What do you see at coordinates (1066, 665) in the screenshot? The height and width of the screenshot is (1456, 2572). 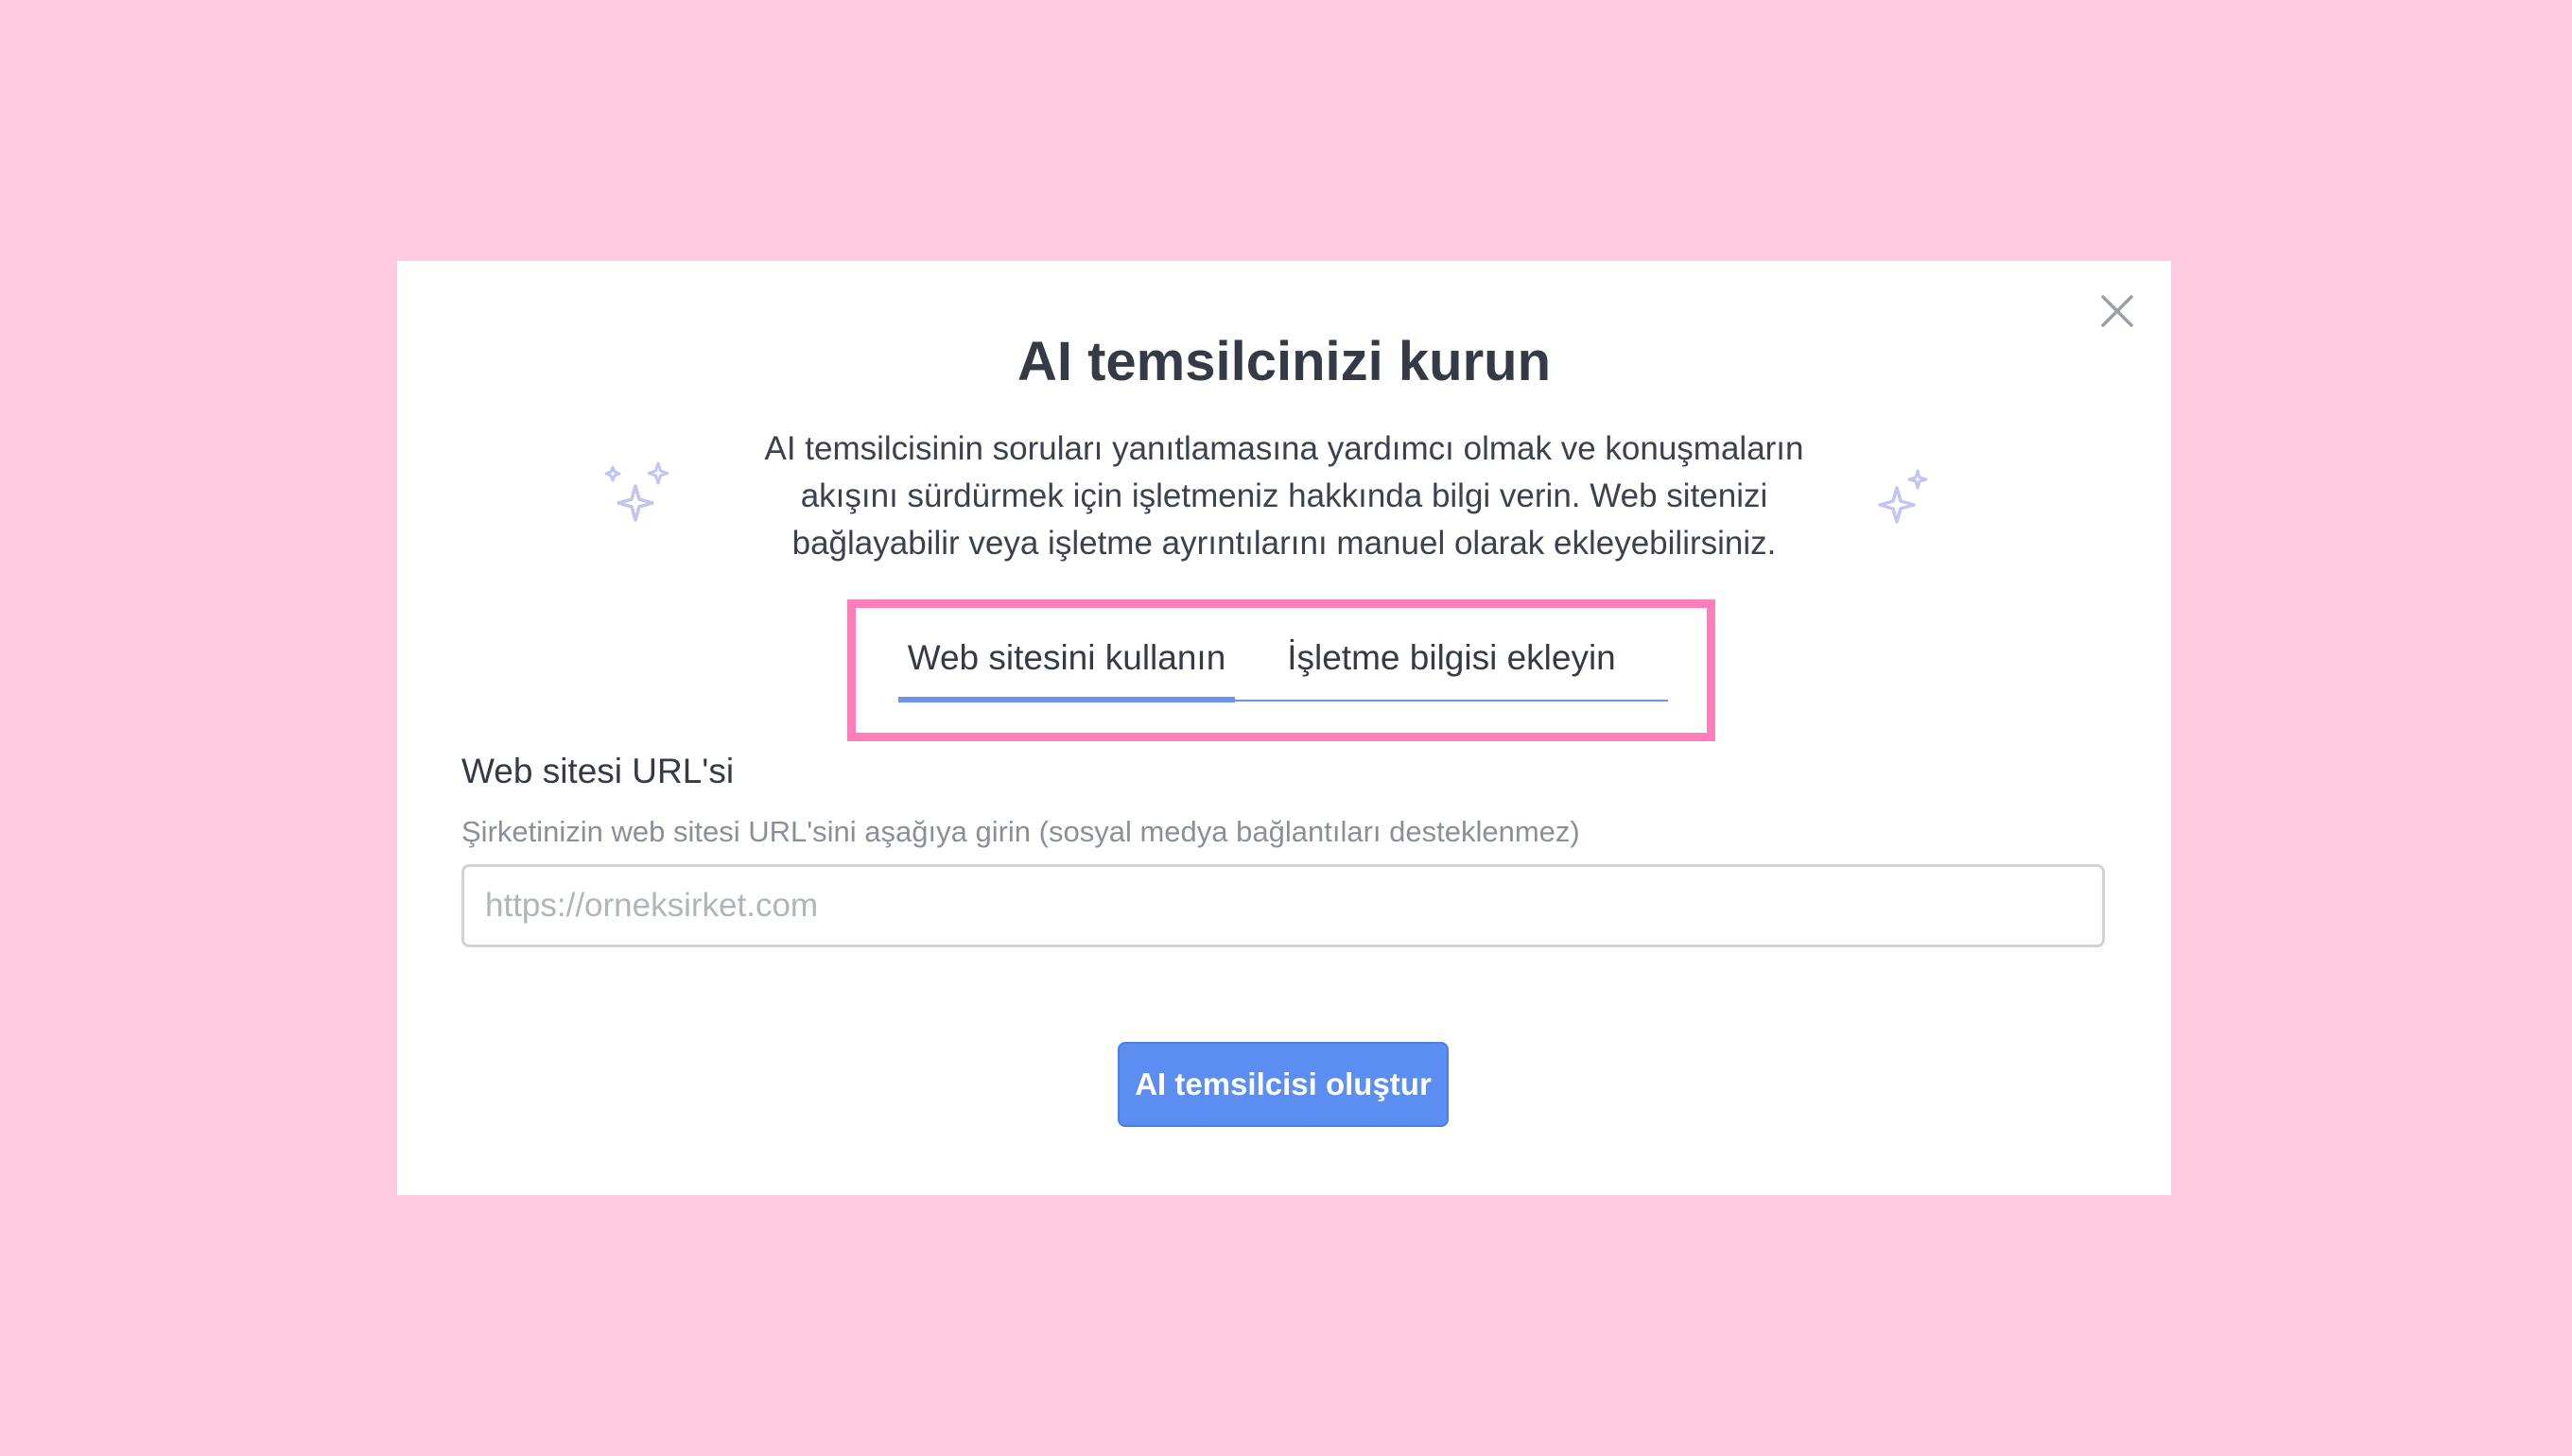 I see `tab-use-website: Web sitesini kullanın` at bounding box center [1066, 665].